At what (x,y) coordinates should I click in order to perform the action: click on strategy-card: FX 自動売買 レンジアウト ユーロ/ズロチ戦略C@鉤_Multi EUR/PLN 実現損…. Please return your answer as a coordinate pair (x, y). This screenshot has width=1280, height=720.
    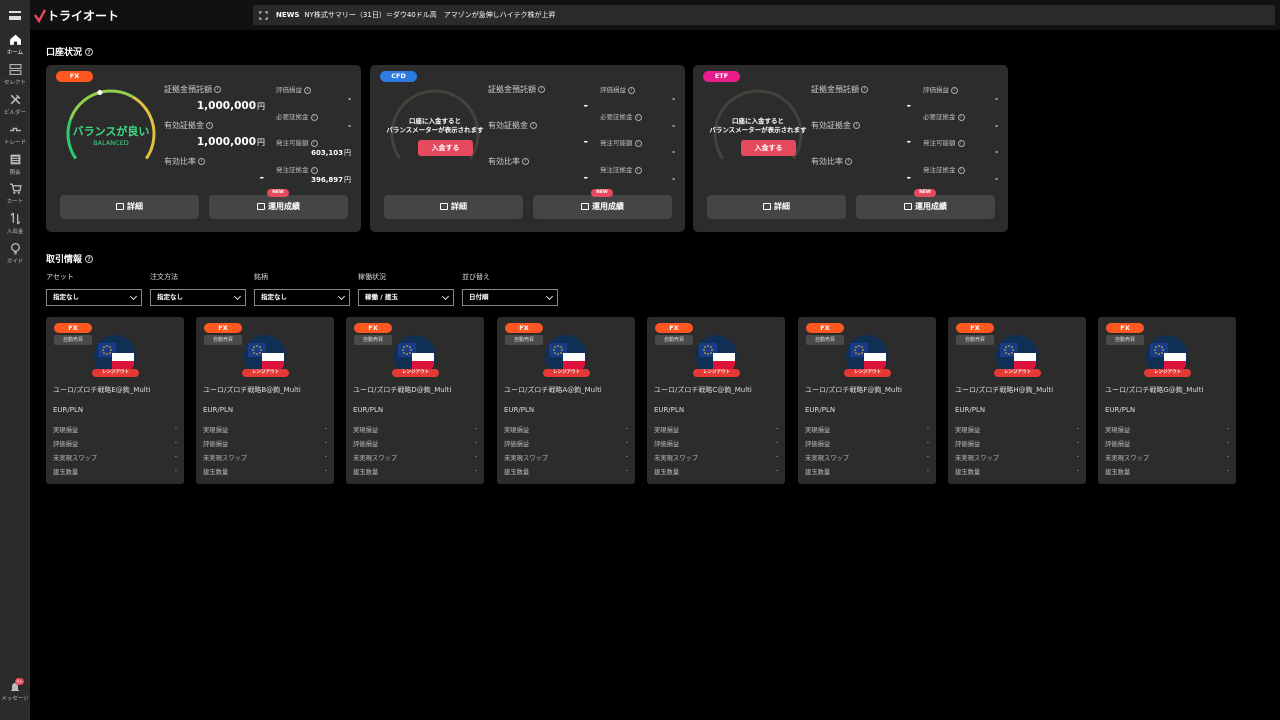
    Looking at the image, I should click on (716, 400).